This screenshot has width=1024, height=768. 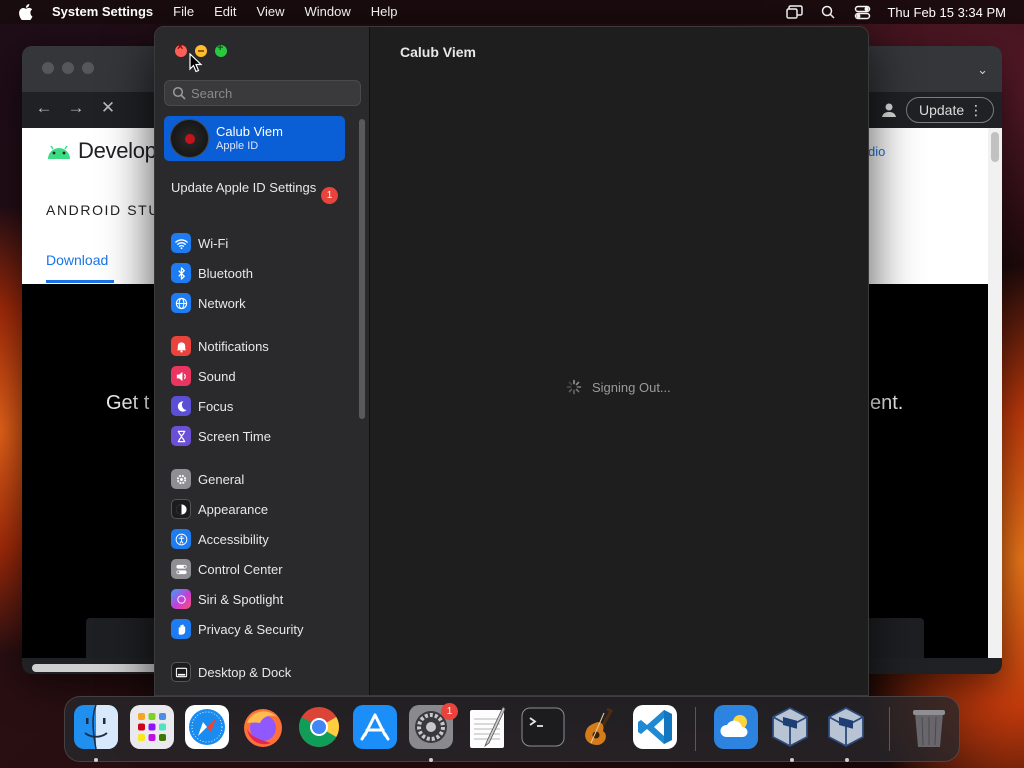 I want to click on forward-arrow-icon: →, so click(x=76, y=108).